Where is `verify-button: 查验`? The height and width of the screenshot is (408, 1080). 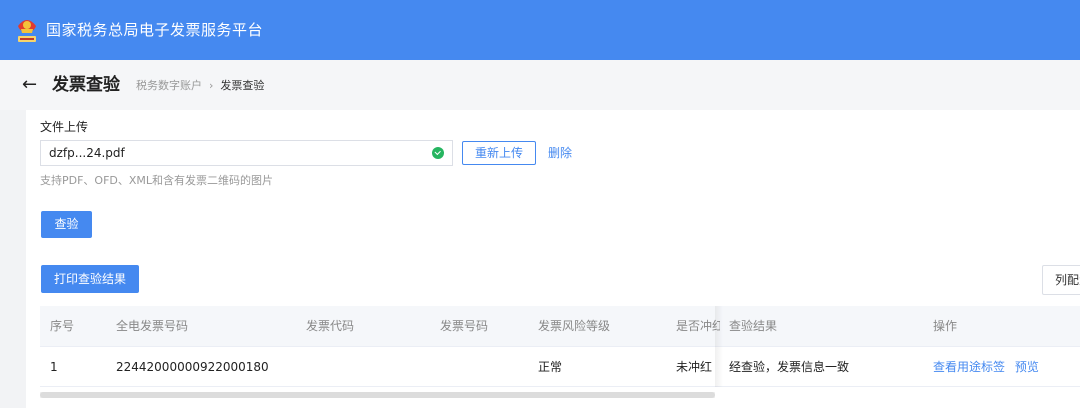 verify-button: 查验 is located at coordinates (66, 224).